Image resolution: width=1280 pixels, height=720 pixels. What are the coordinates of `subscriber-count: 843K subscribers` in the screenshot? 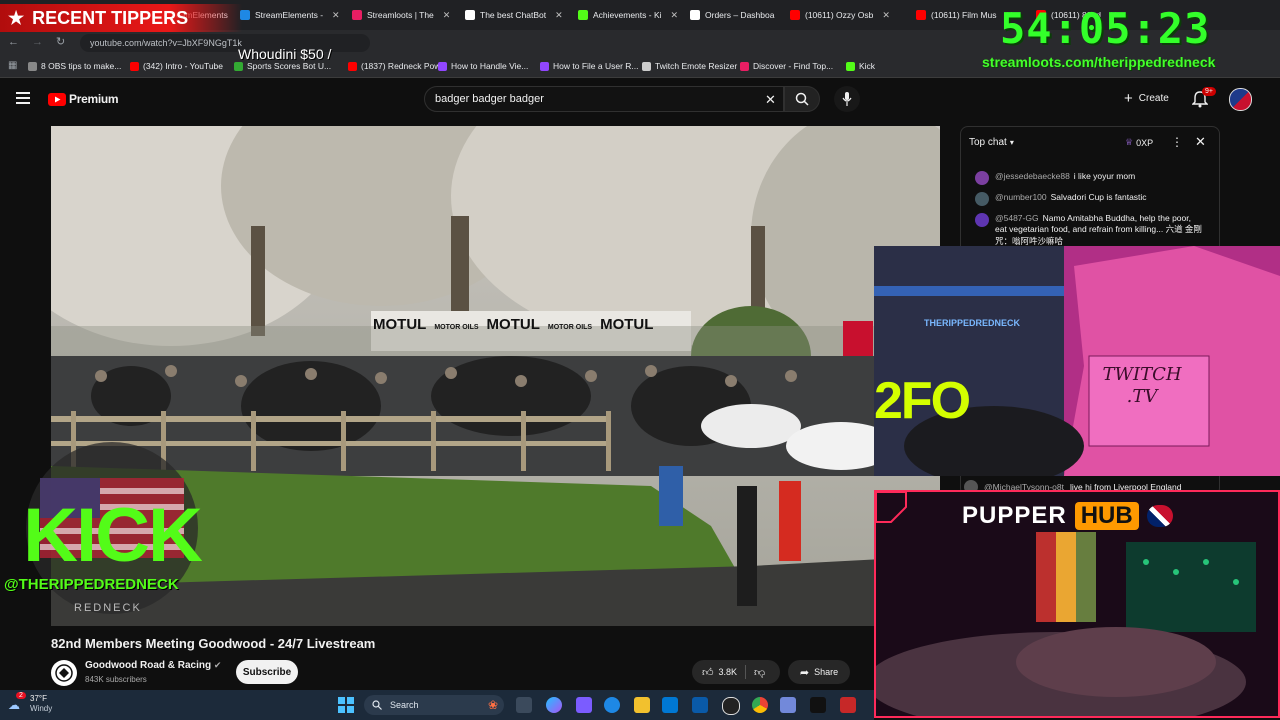 It's located at (116, 679).